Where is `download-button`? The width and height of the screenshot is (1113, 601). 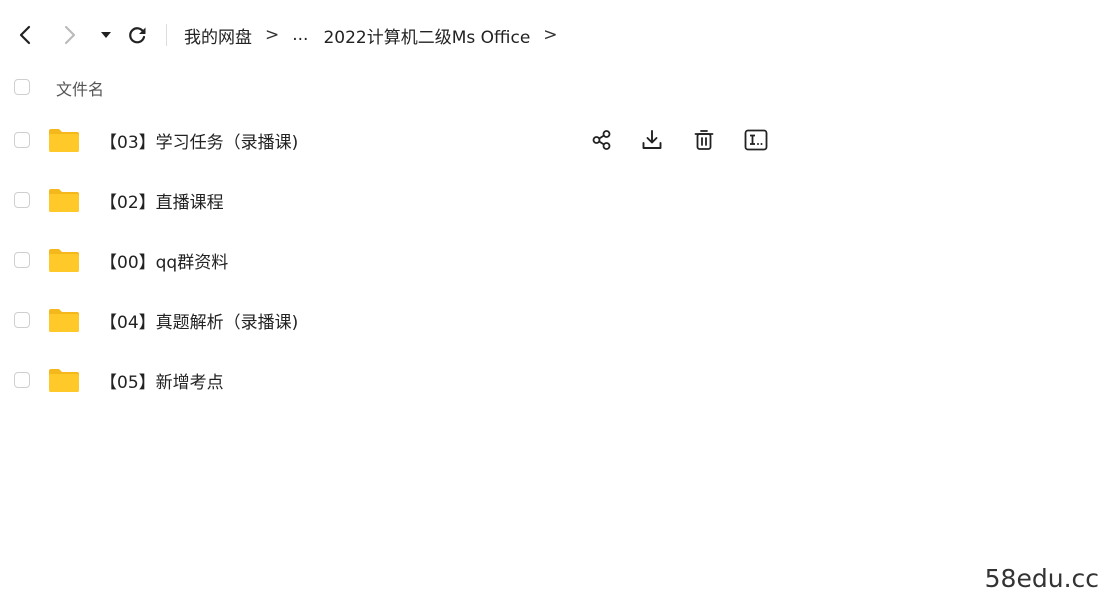
download-button is located at coordinates (652, 140).